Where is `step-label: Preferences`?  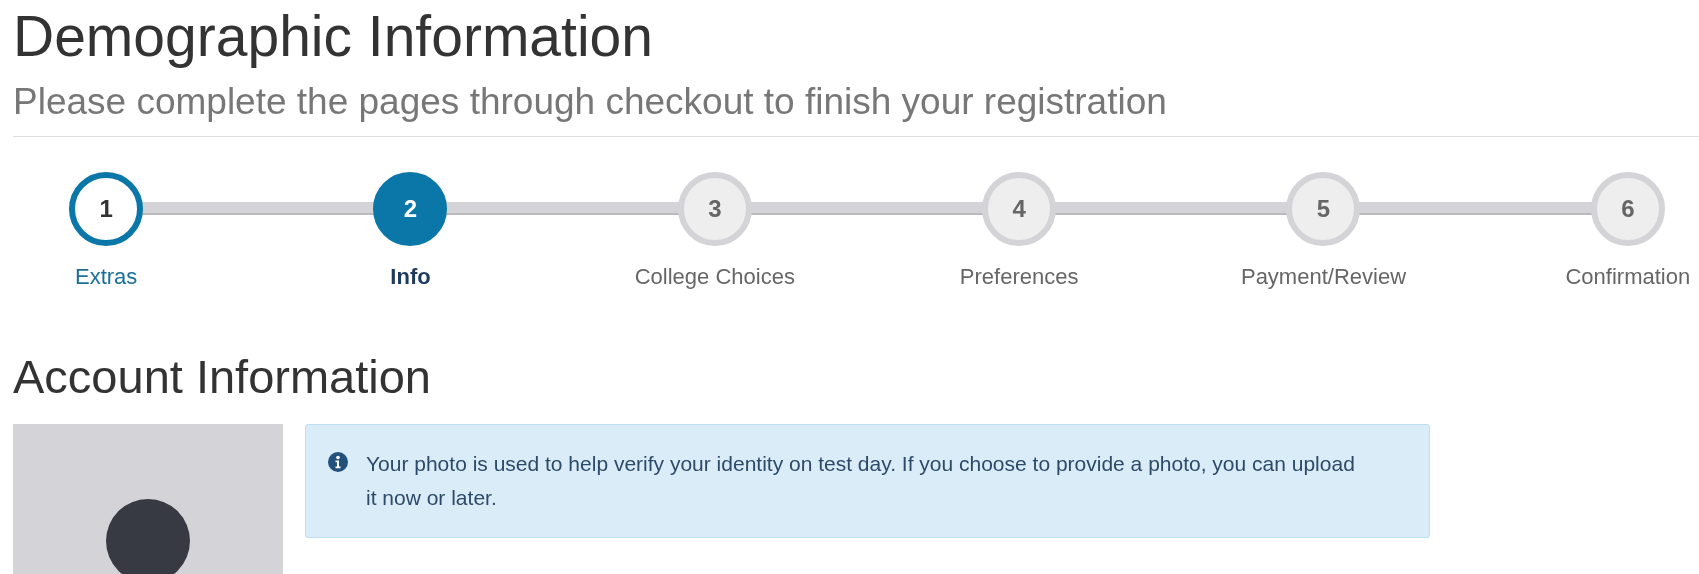
step-label: Preferences is located at coordinates (1019, 277).